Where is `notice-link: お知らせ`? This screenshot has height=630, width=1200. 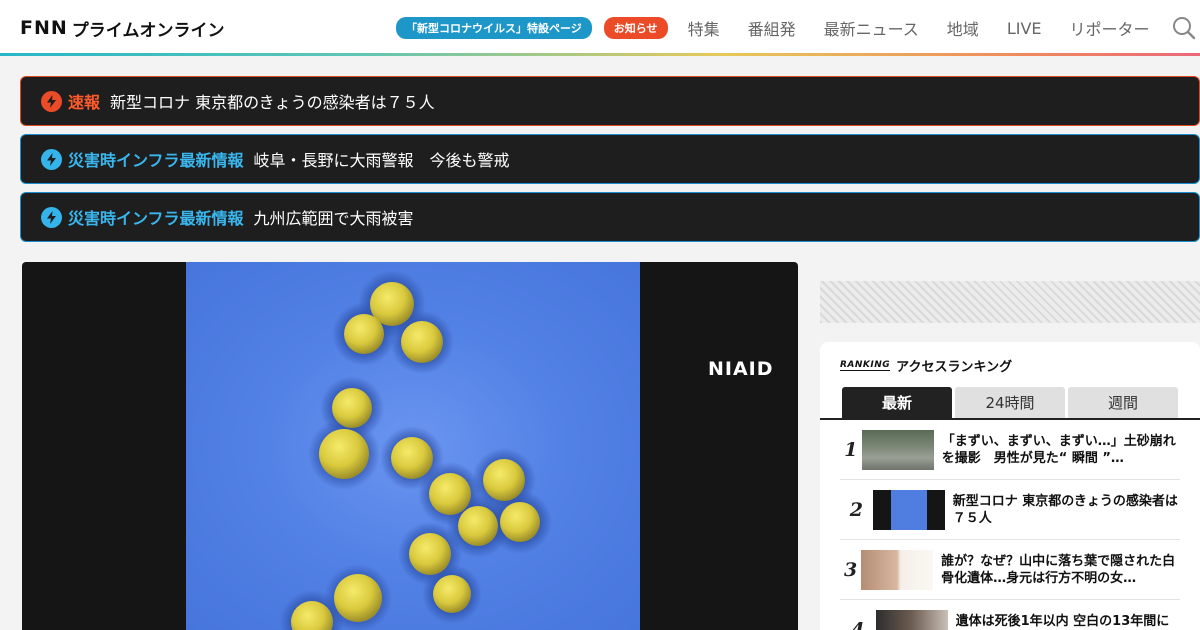
notice-link: お知らせ is located at coordinates (635, 28).